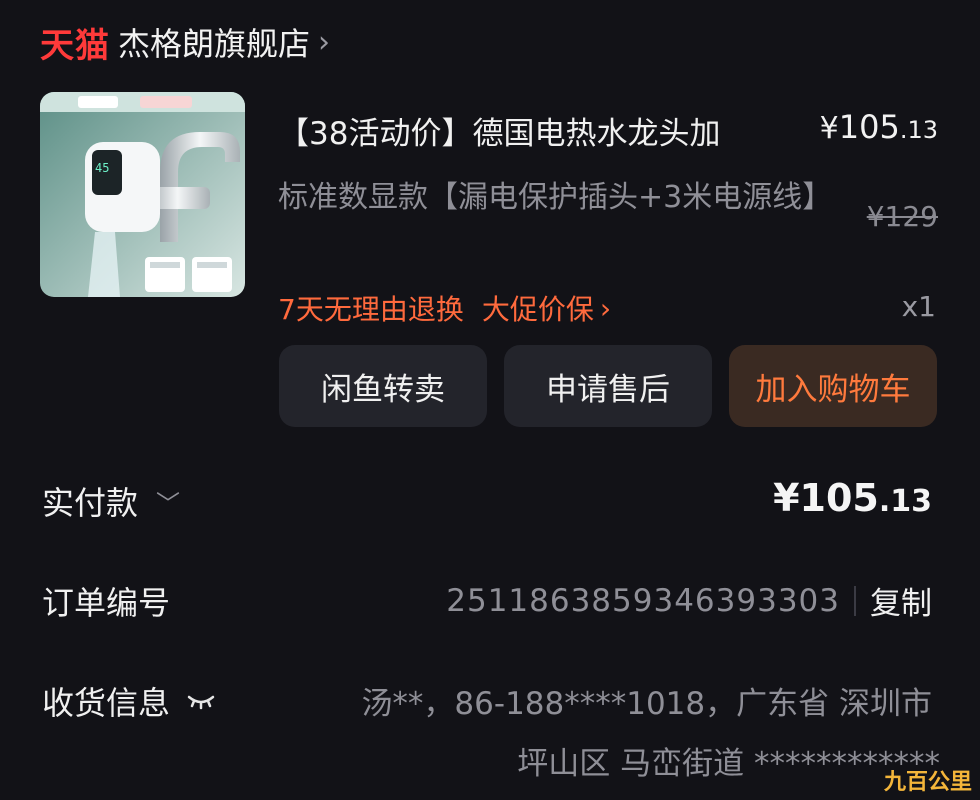 This screenshot has height=800, width=980. Describe the element at coordinates (383, 386) in the screenshot. I see `resell-button: 闲鱼转卖` at that location.